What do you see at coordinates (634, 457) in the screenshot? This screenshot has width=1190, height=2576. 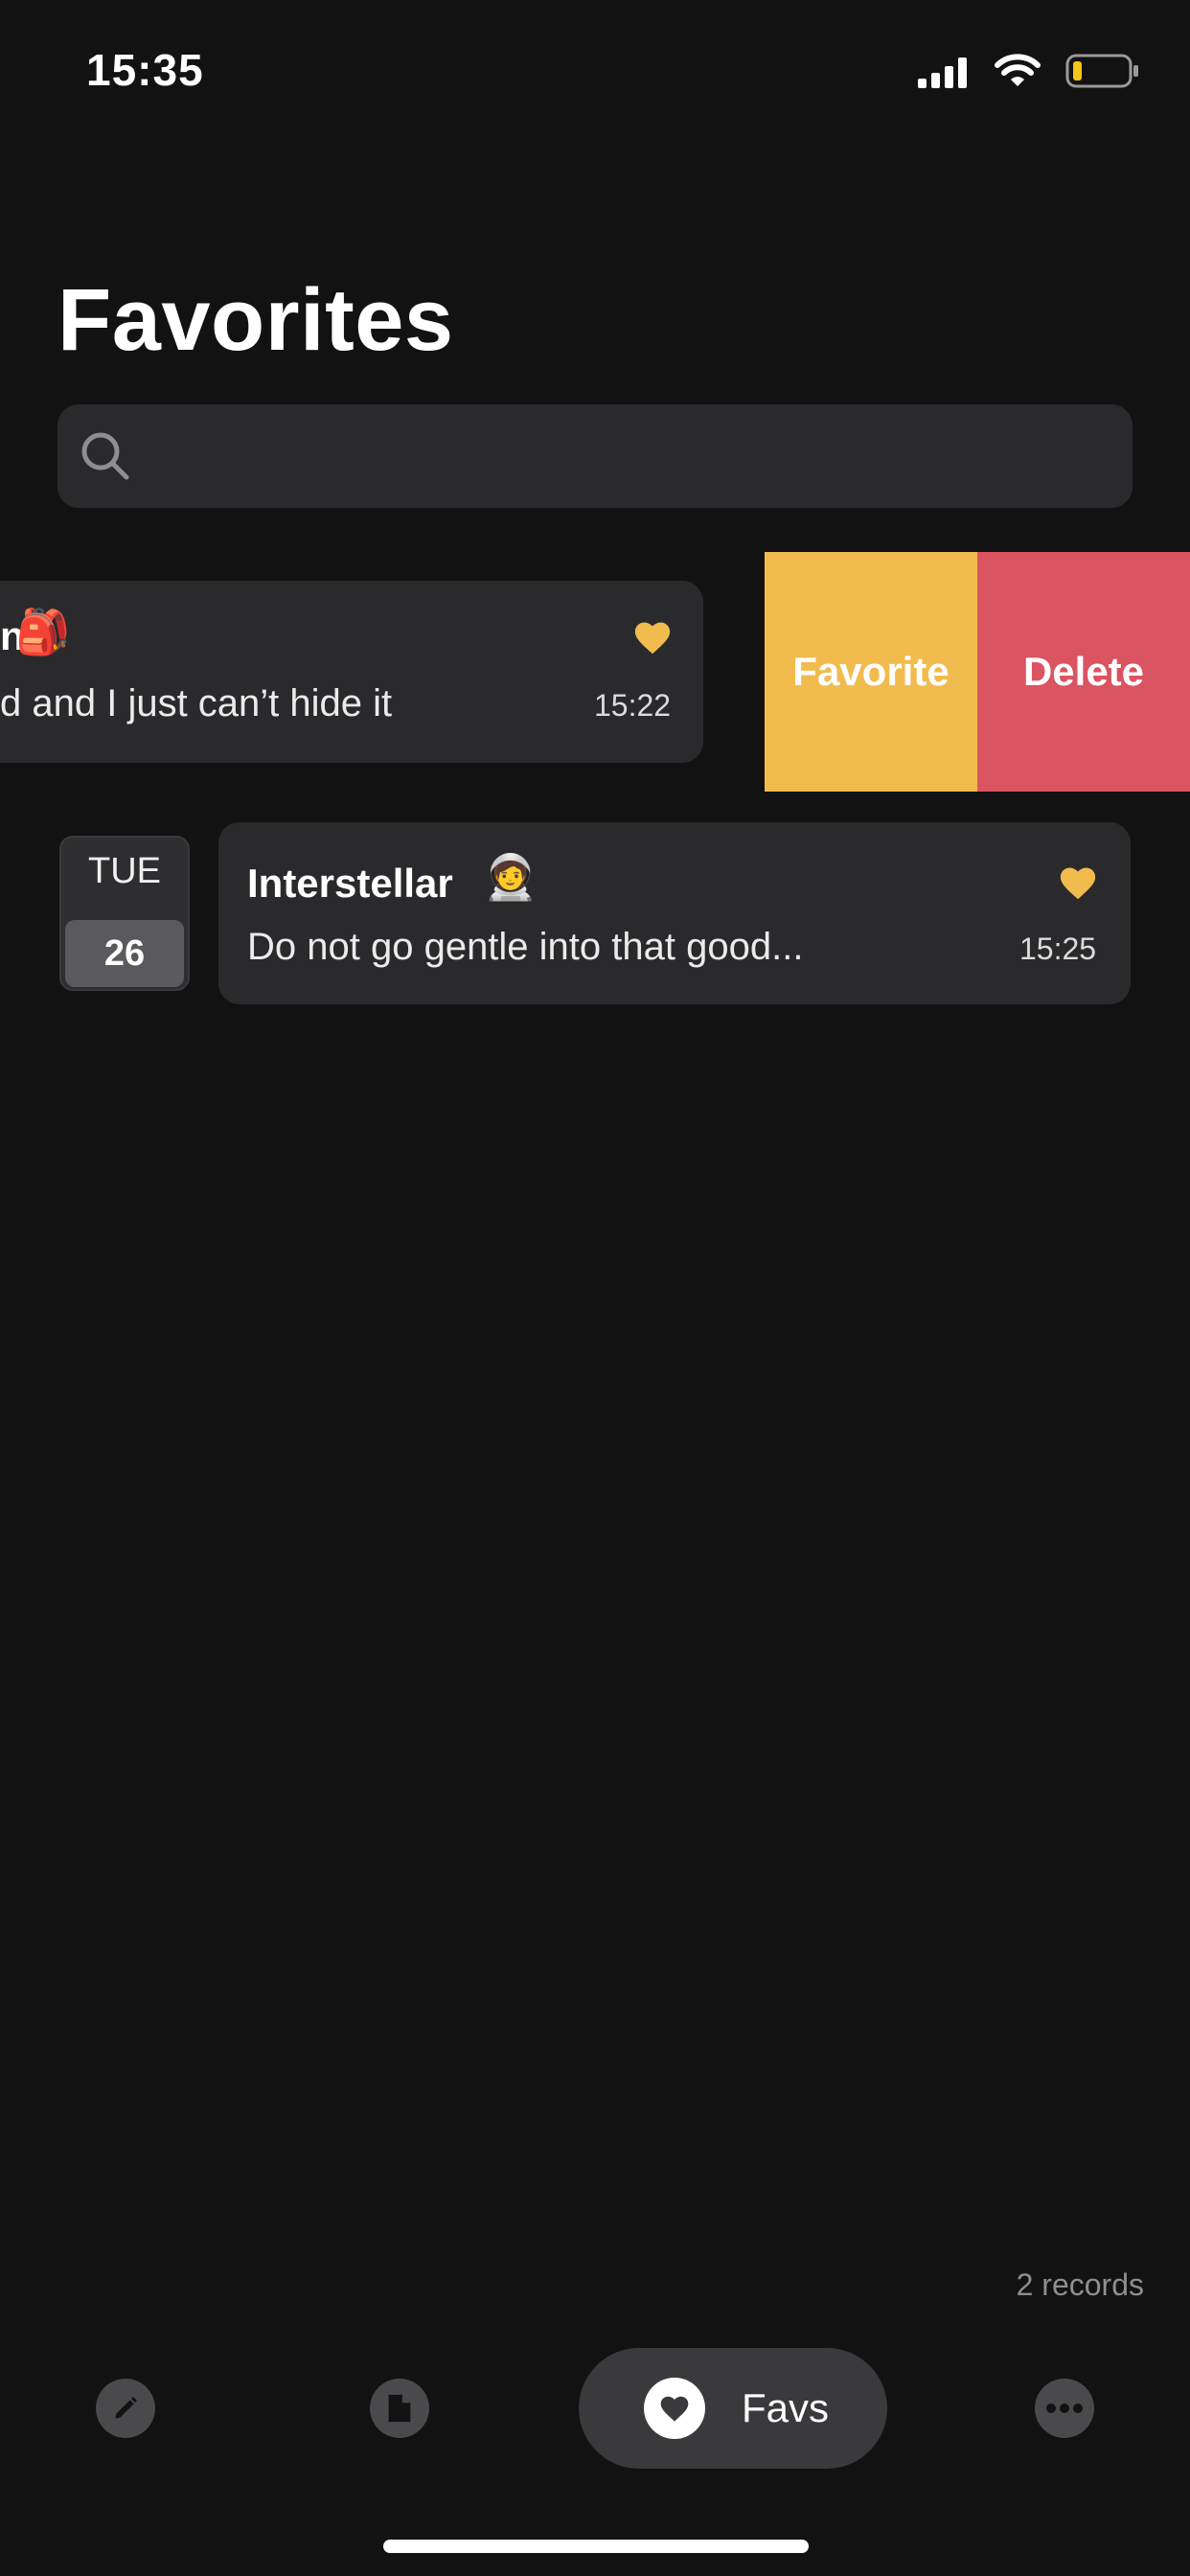 I see `search-input` at bounding box center [634, 457].